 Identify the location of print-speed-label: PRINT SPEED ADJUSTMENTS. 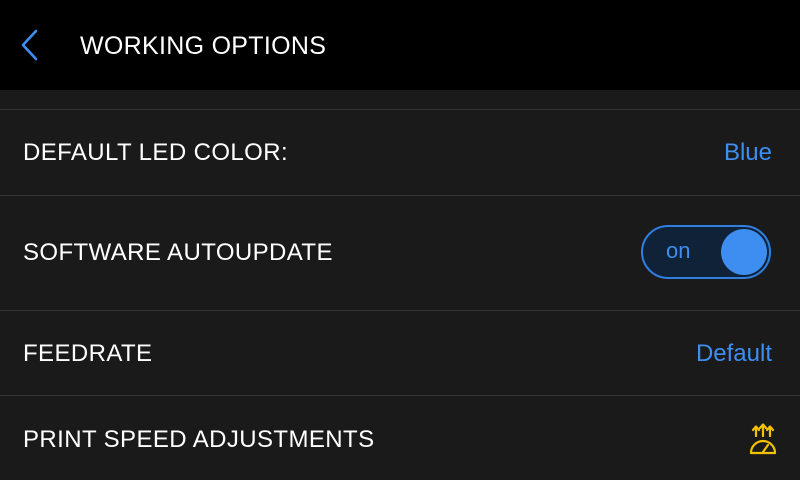
(199, 439).